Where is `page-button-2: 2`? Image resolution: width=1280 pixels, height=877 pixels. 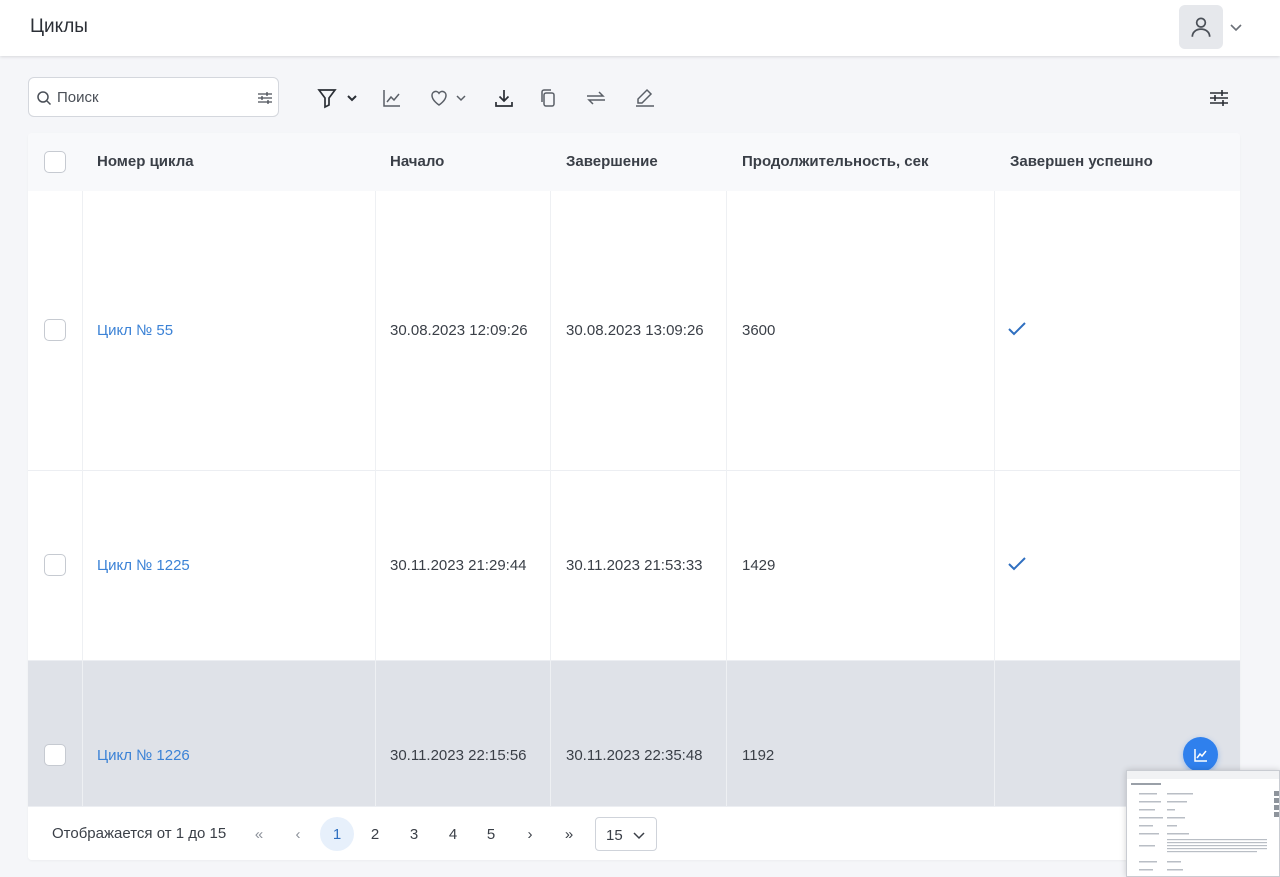 page-button-2: 2 is located at coordinates (375, 834).